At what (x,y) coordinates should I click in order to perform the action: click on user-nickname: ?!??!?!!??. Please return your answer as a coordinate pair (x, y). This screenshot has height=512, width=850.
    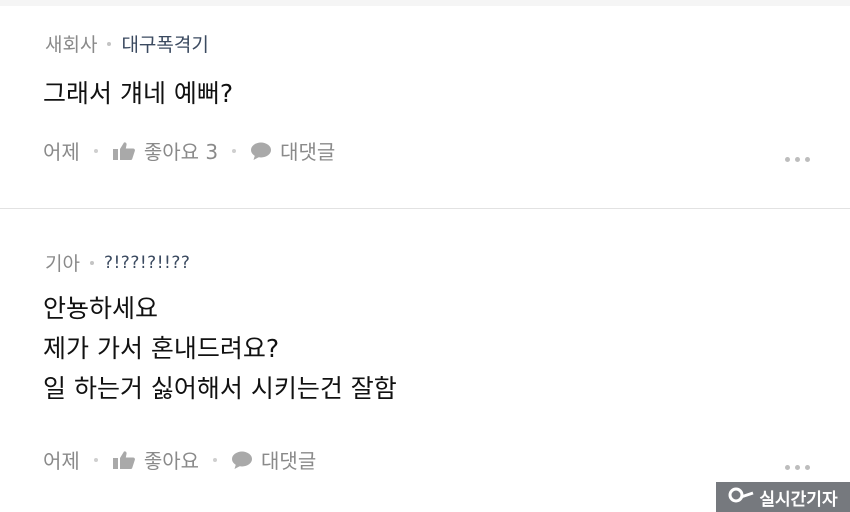
    Looking at the image, I should click on (147, 263).